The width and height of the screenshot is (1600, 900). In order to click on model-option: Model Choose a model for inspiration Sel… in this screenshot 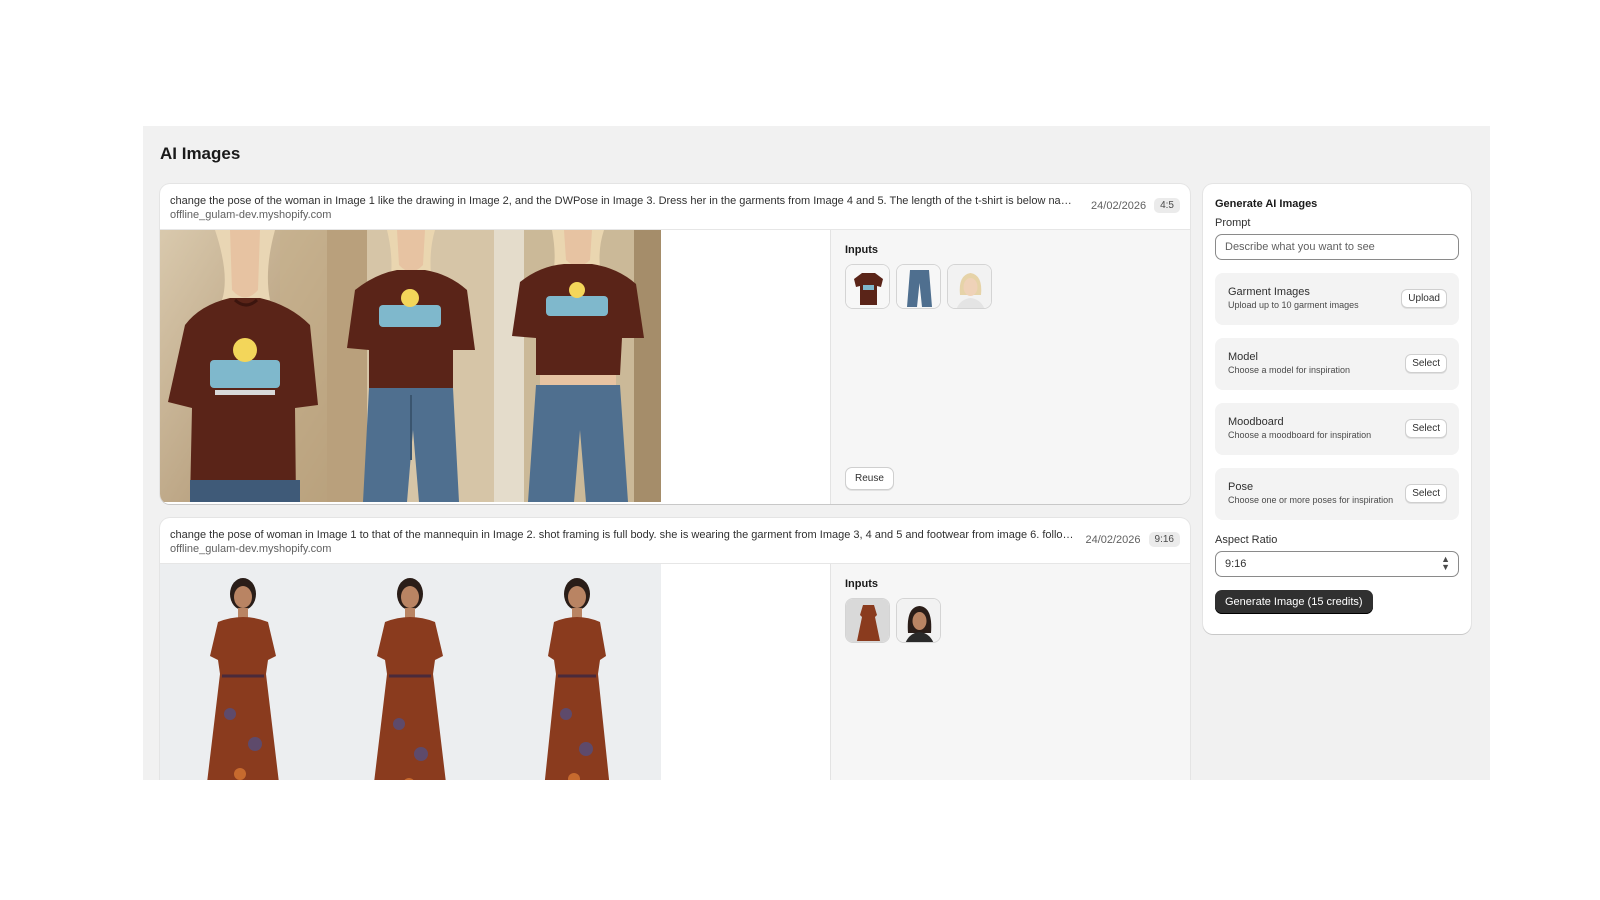, I will do `click(1337, 364)`.